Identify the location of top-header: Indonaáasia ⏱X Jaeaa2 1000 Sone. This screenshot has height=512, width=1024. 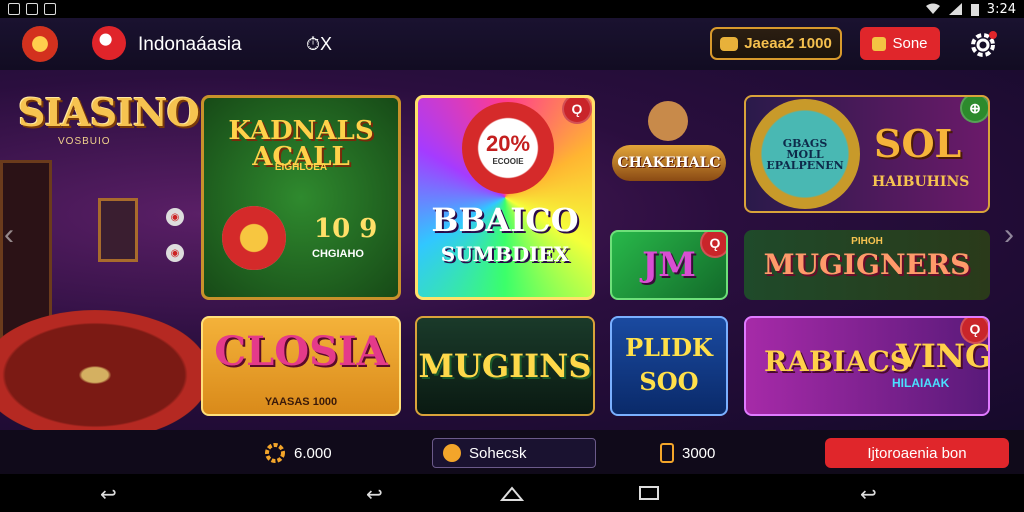
(512, 44).